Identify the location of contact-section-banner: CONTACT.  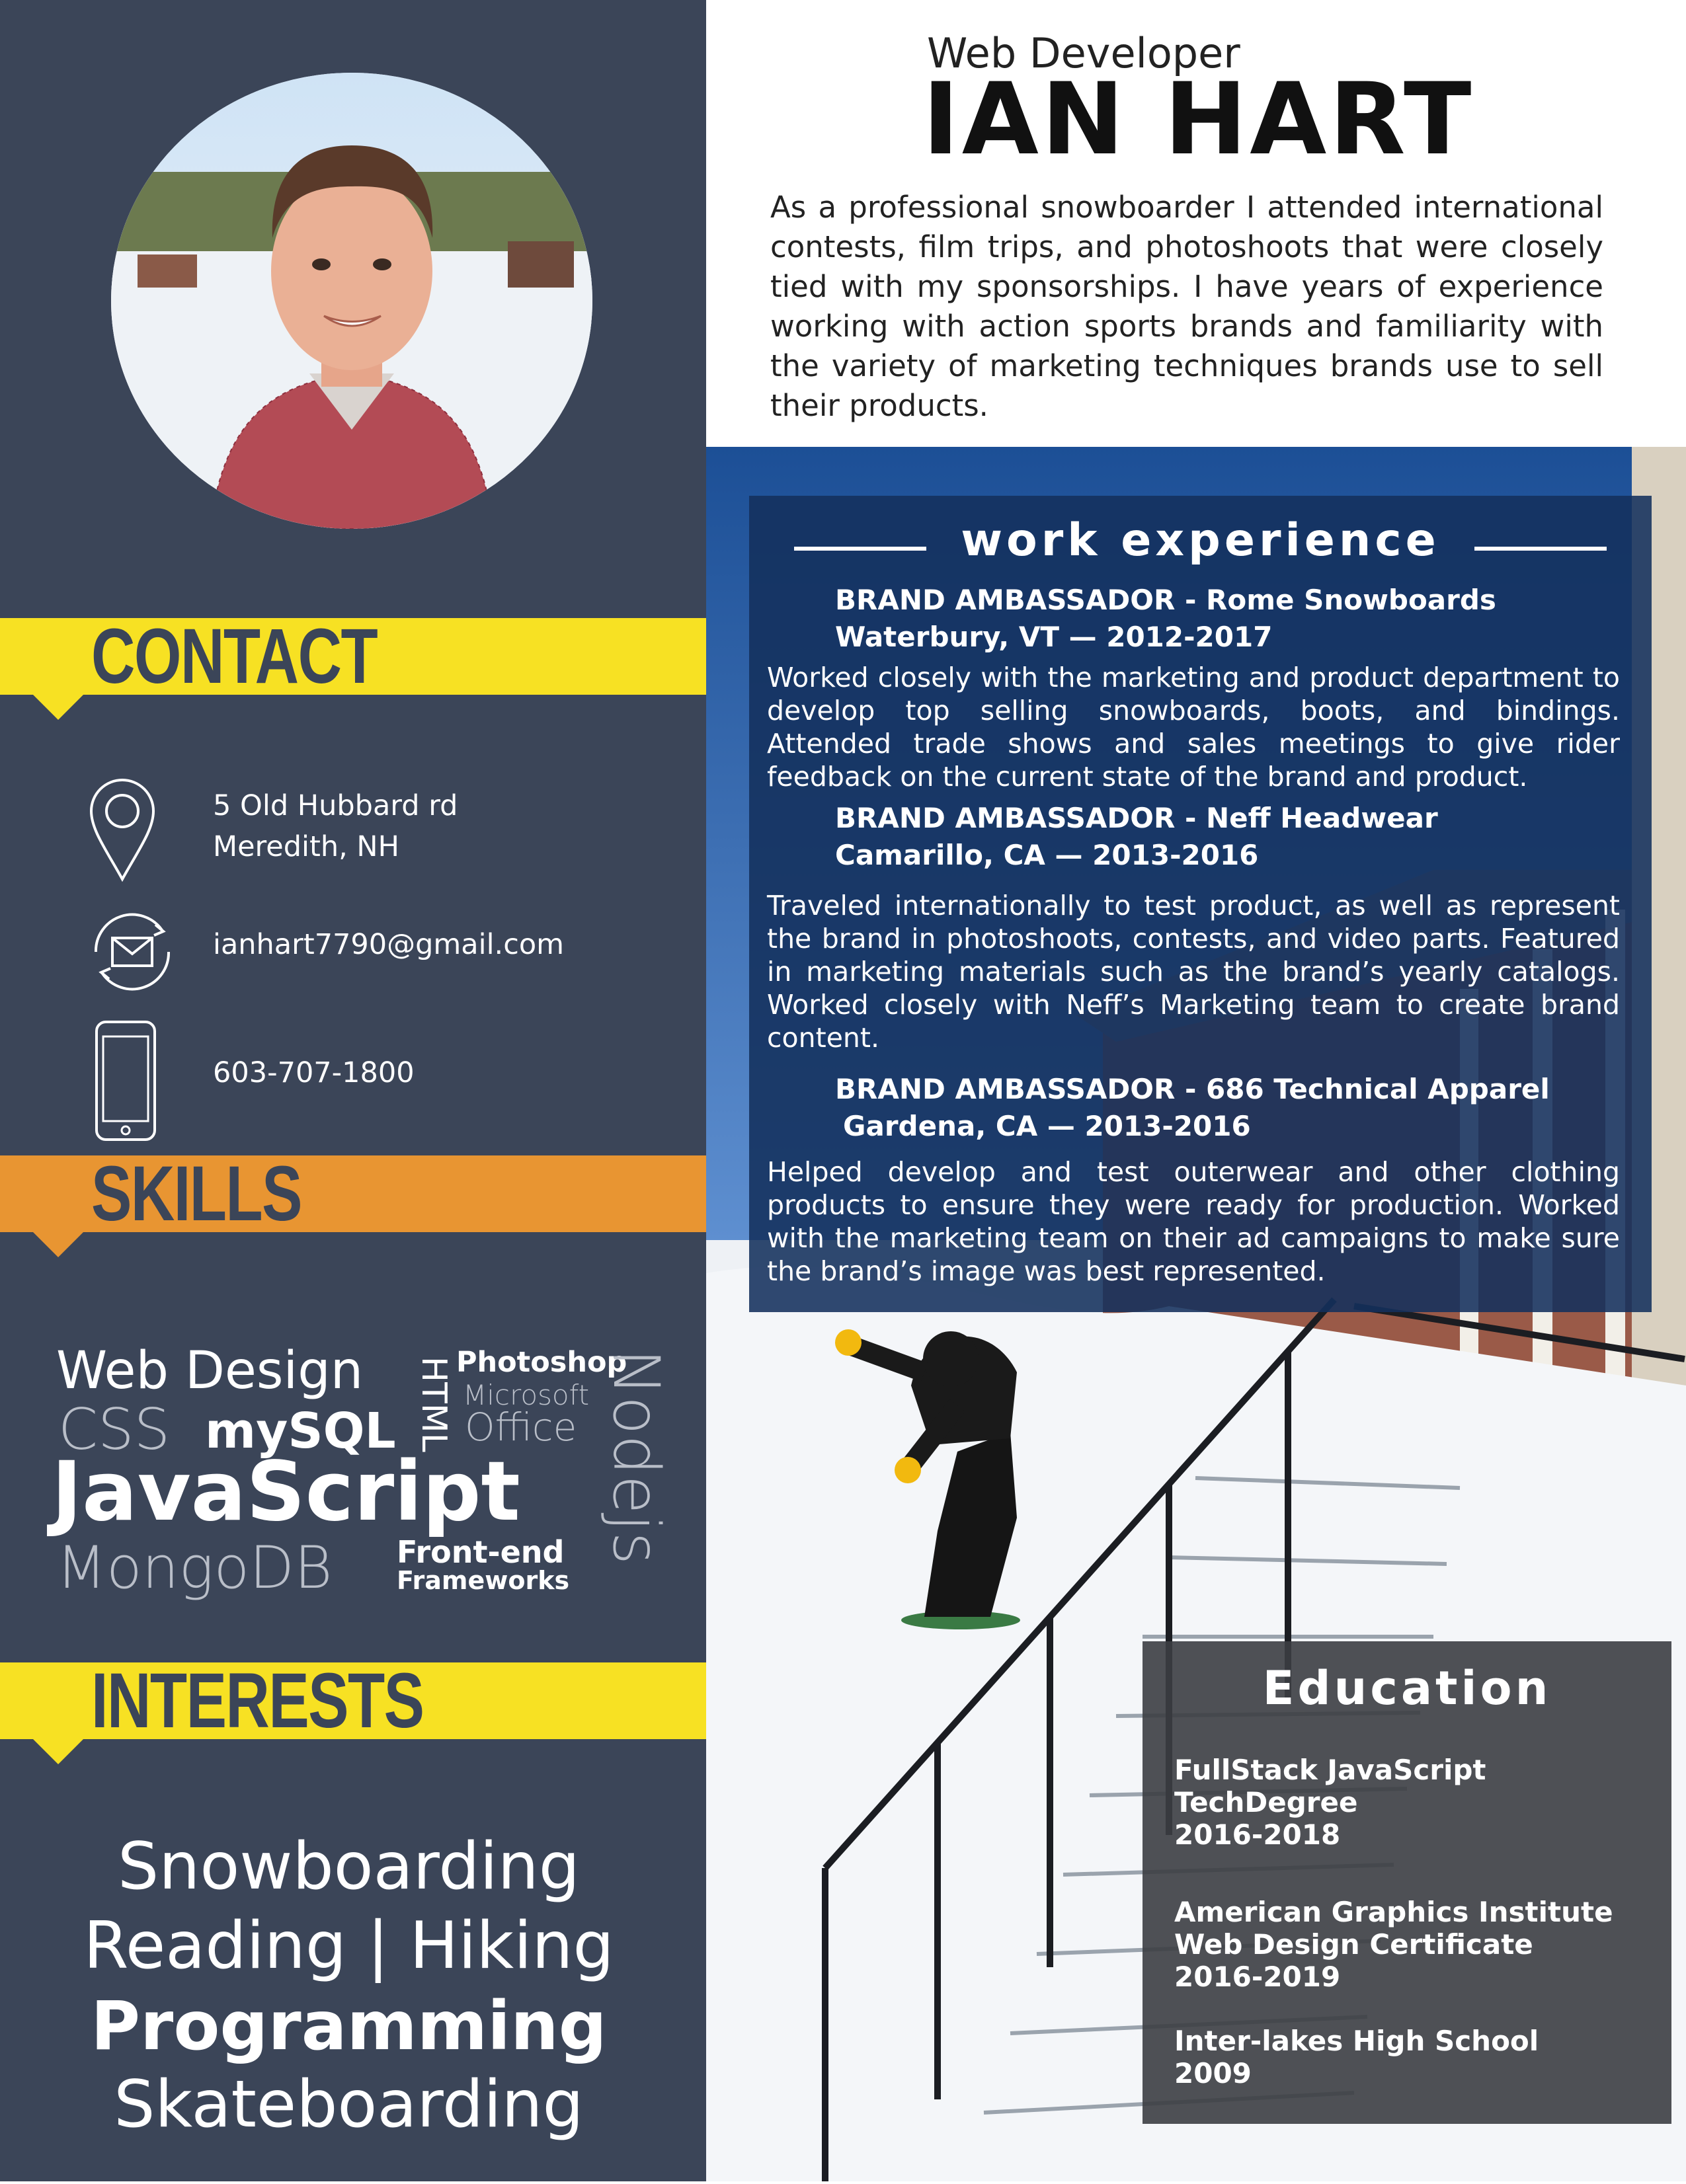
(355, 666).